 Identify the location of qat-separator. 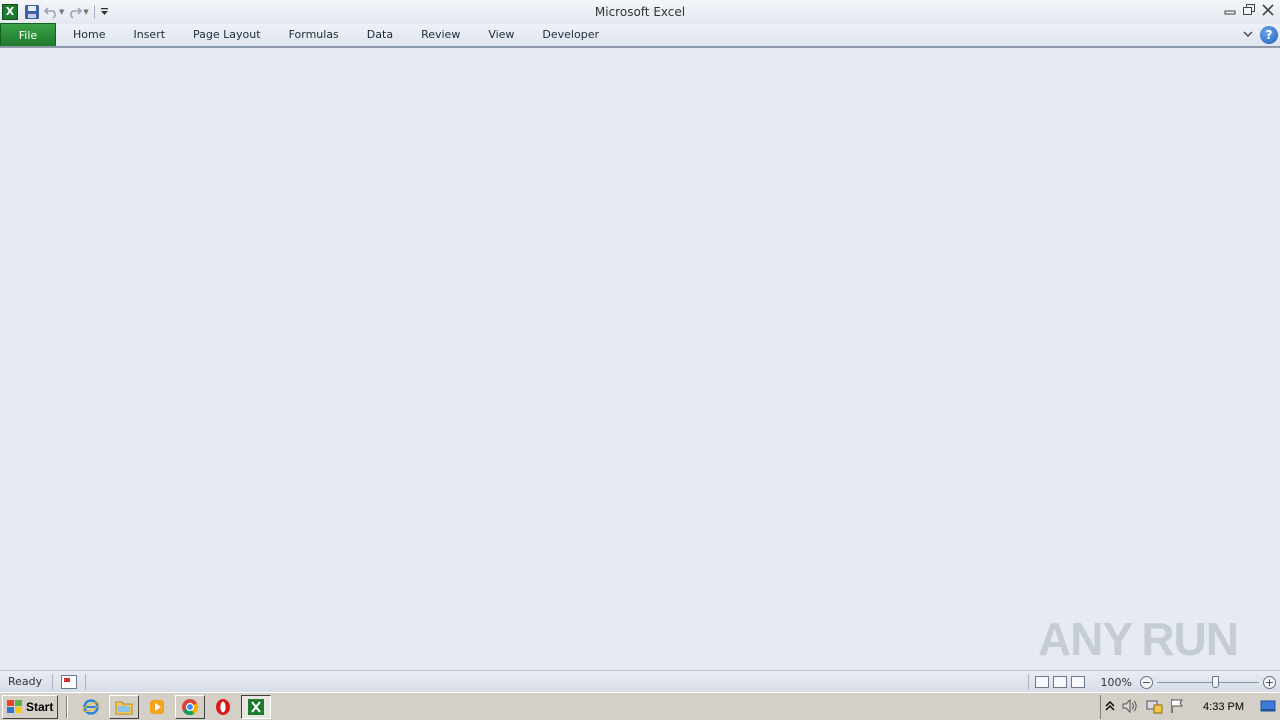
(94, 12).